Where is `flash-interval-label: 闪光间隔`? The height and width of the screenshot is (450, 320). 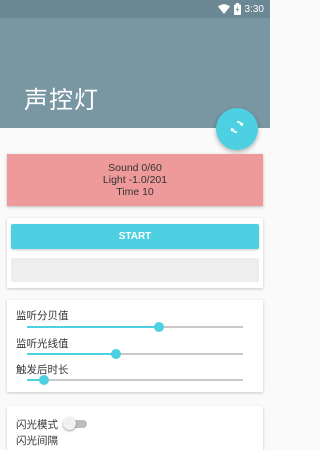 flash-interval-label: 闪光间隔 is located at coordinates (37, 441).